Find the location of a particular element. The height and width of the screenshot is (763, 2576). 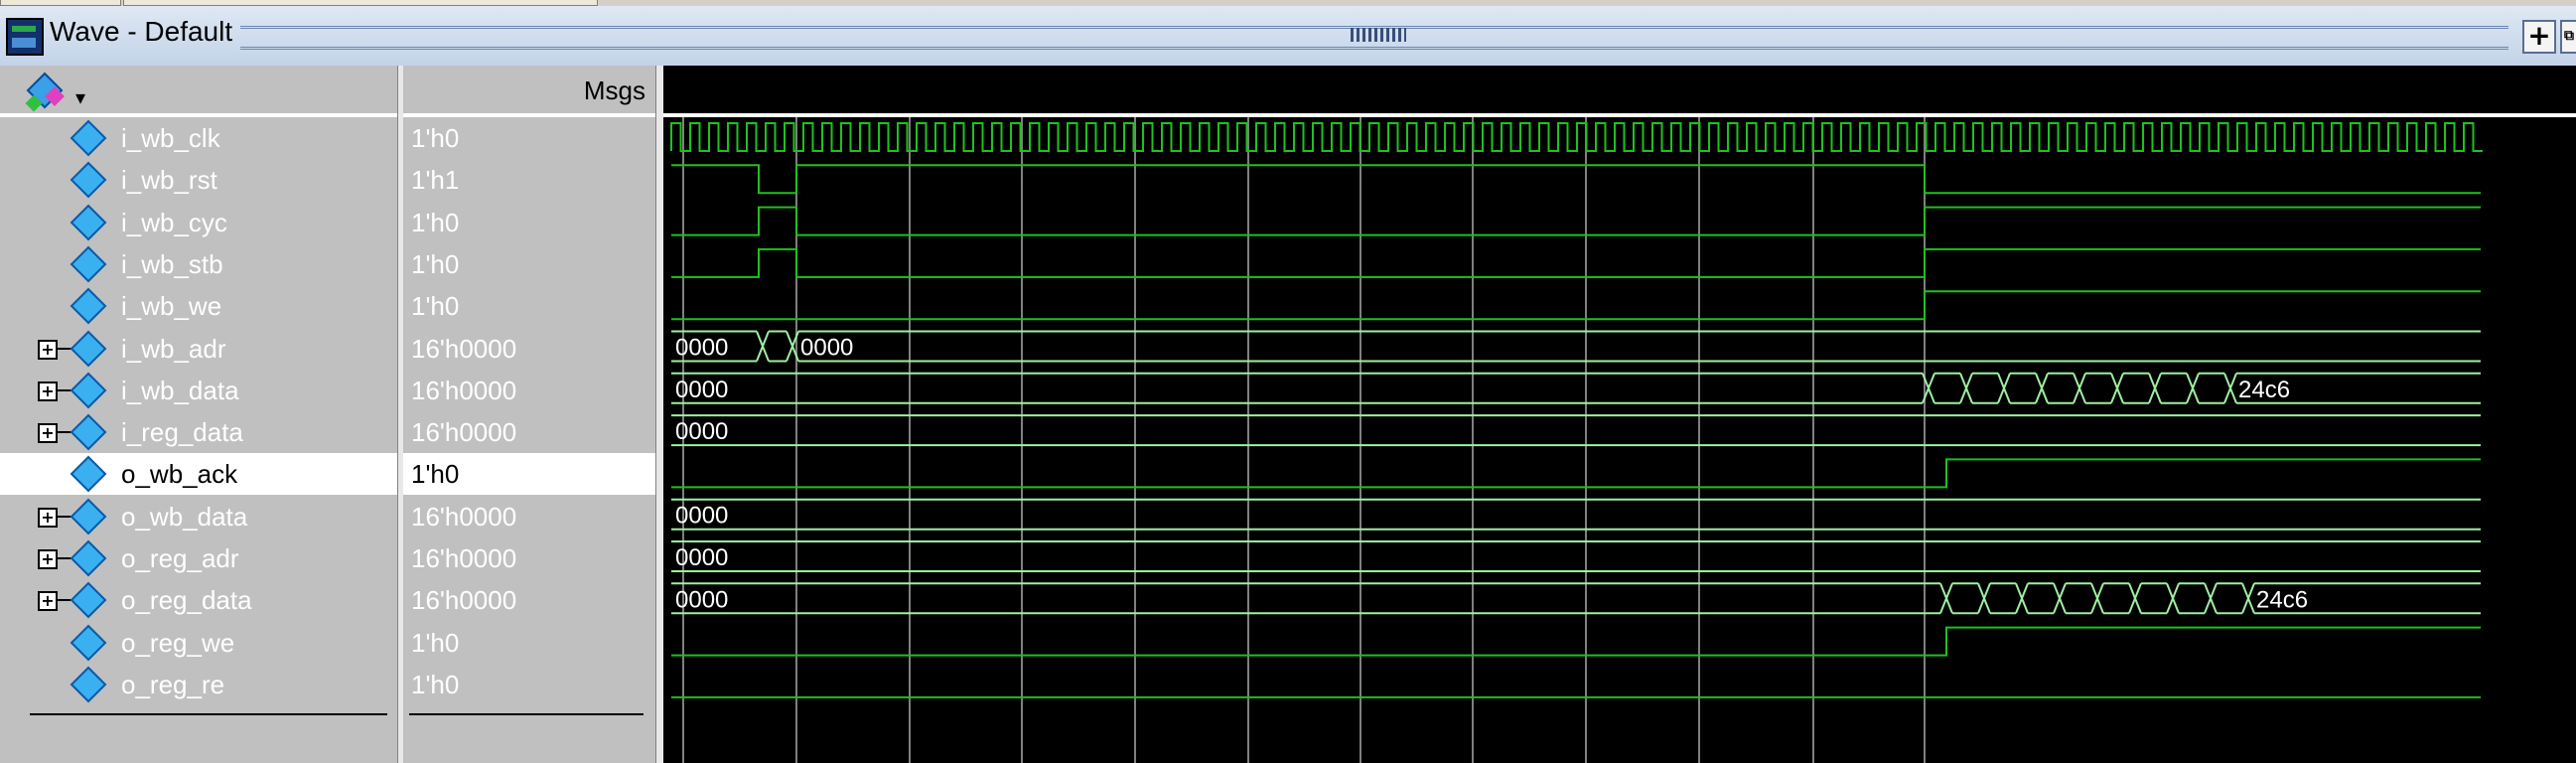

signal-value: 1'h1 is located at coordinates (436, 180).